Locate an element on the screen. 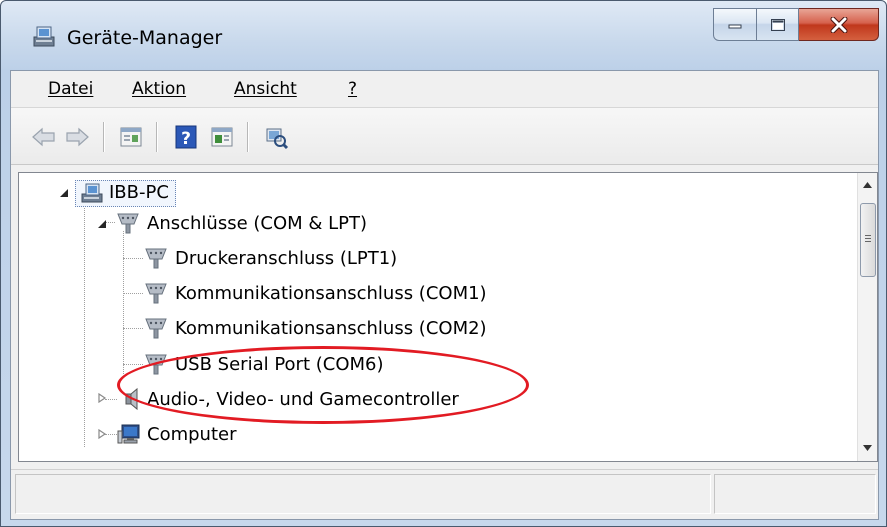  tree-node-device-label: Druckeranschluss (LPT1) is located at coordinates (286, 258).